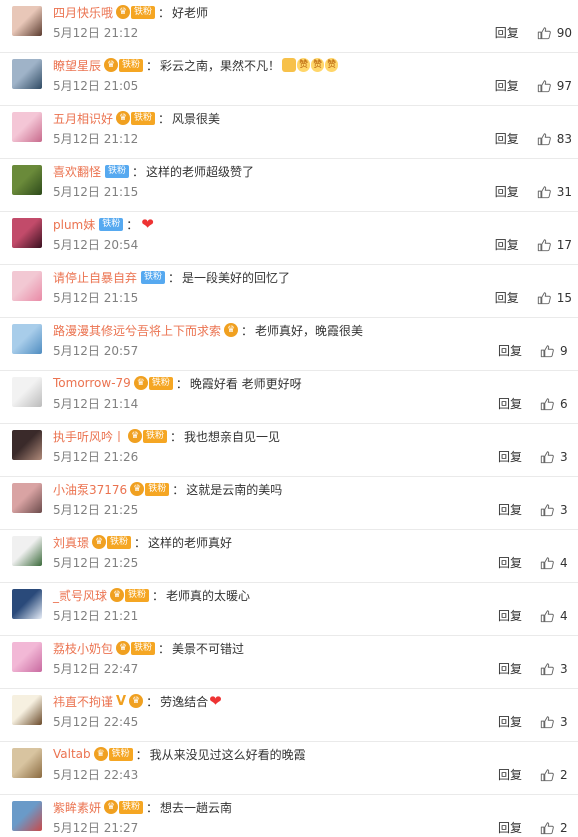 The image size is (578, 837). I want to click on comment-line: 四月快乐哦 ♛ 铁粉：好老师, so click(130, 12).